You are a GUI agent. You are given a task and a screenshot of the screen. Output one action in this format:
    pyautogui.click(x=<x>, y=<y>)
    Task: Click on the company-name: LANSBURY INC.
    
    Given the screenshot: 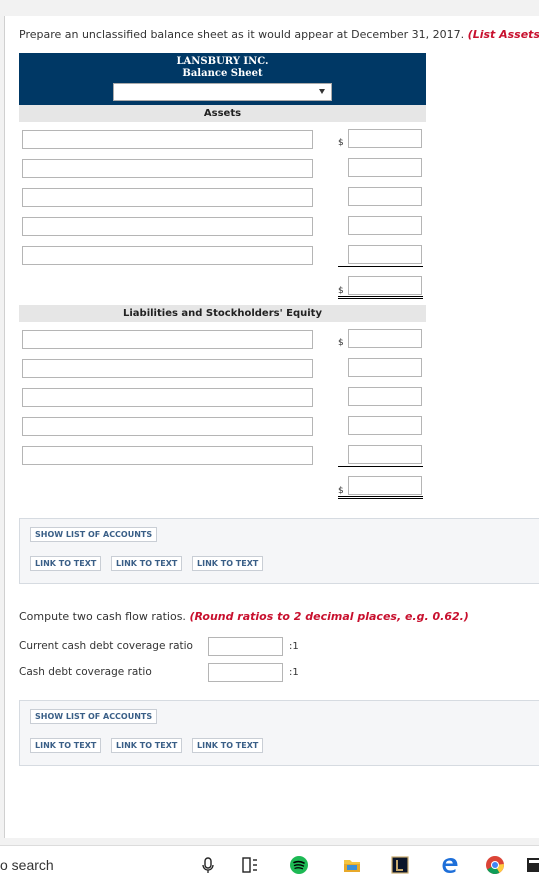 What is the action you would take?
    pyautogui.click(x=222, y=61)
    